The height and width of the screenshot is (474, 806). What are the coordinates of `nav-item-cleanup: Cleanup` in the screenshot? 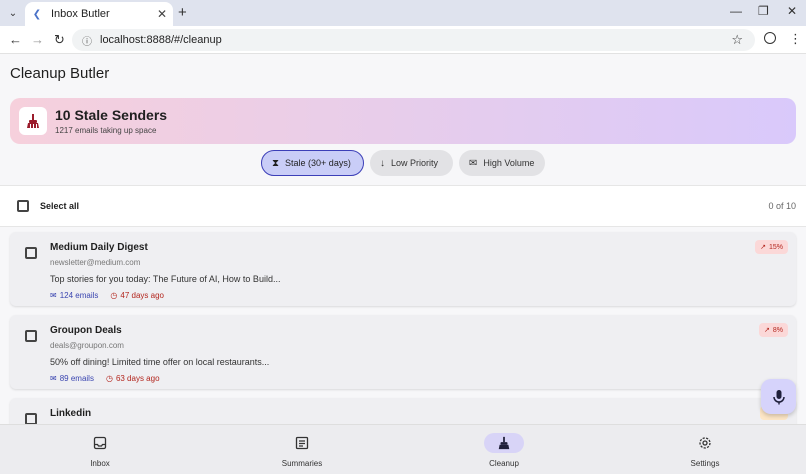 It's located at (504, 449).